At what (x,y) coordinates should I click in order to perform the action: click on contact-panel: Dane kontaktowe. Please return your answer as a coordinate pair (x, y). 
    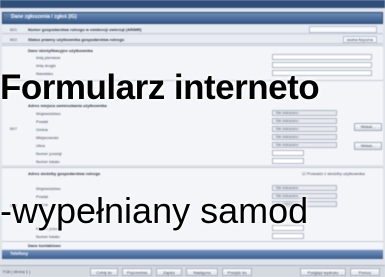
    Looking at the image, I should click on (192, 245).